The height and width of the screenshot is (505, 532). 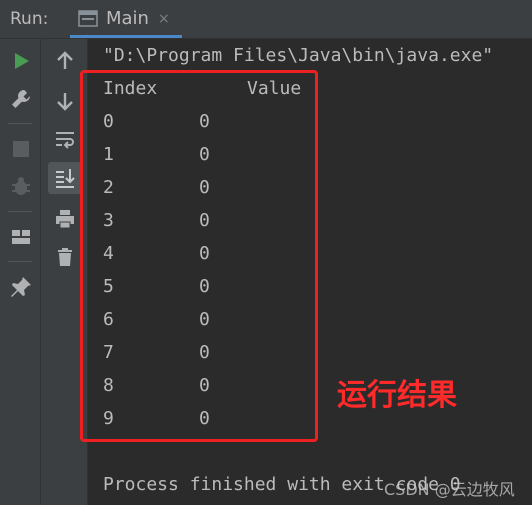 What do you see at coordinates (21, 149) in the screenshot?
I see `stop-icon` at bounding box center [21, 149].